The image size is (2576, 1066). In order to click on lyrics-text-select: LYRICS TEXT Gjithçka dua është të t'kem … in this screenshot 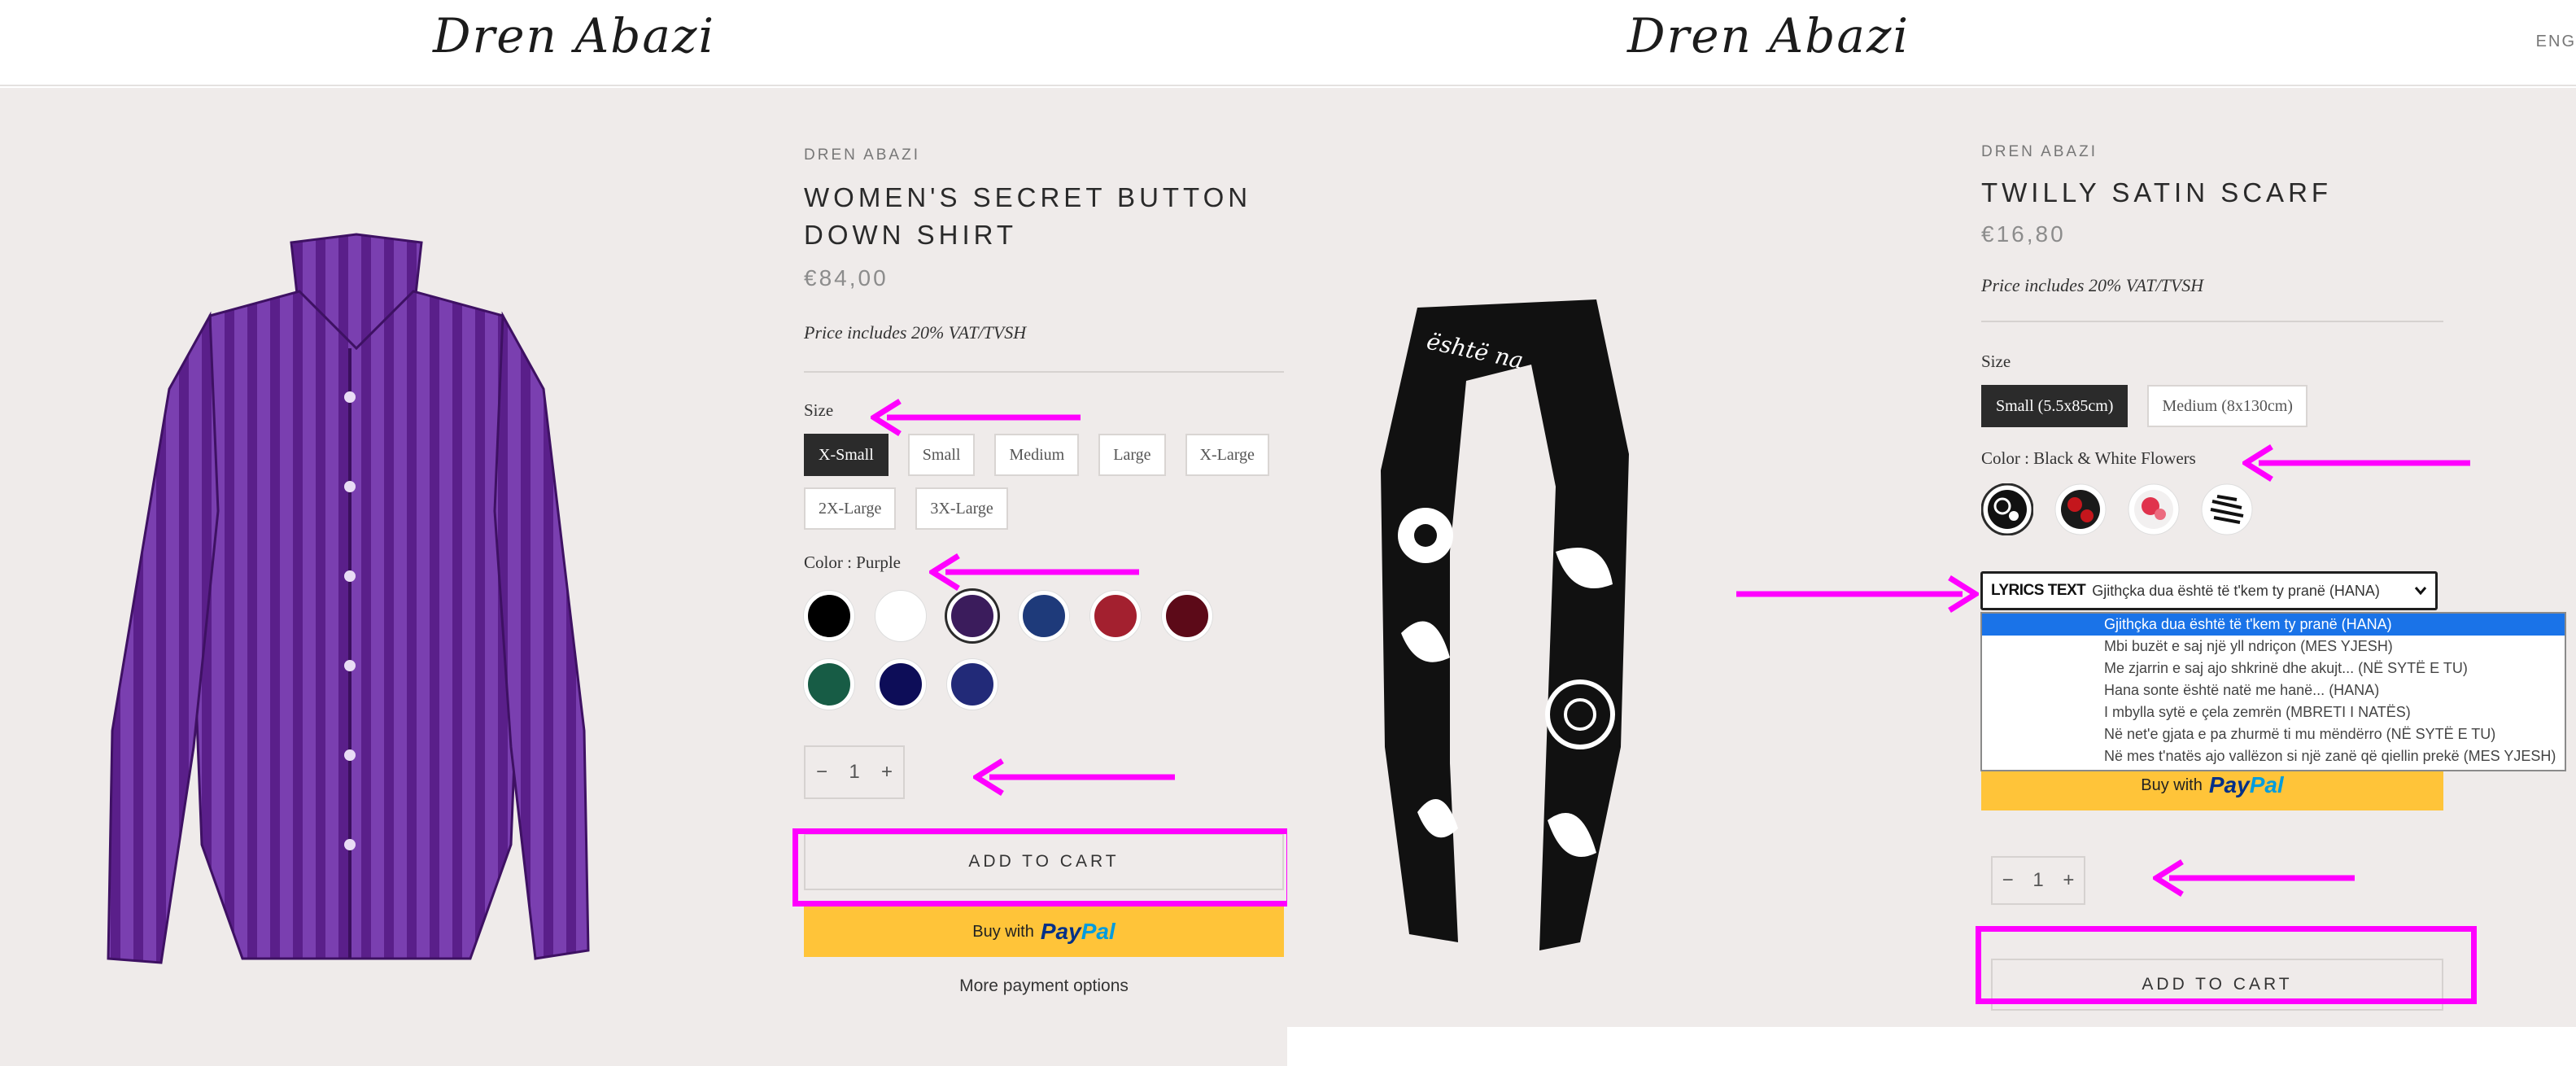, I will do `click(2209, 590)`.